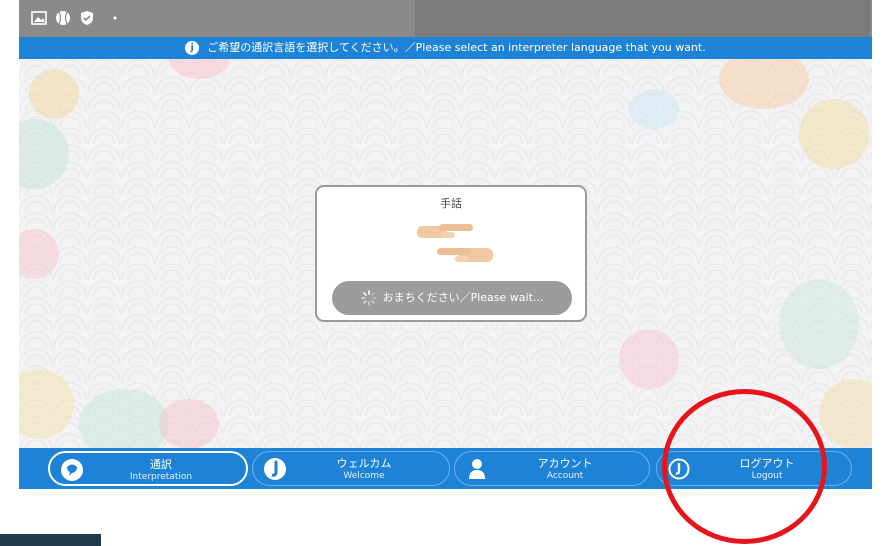  I want to click on red-highlight-circle, so click(744, 466).